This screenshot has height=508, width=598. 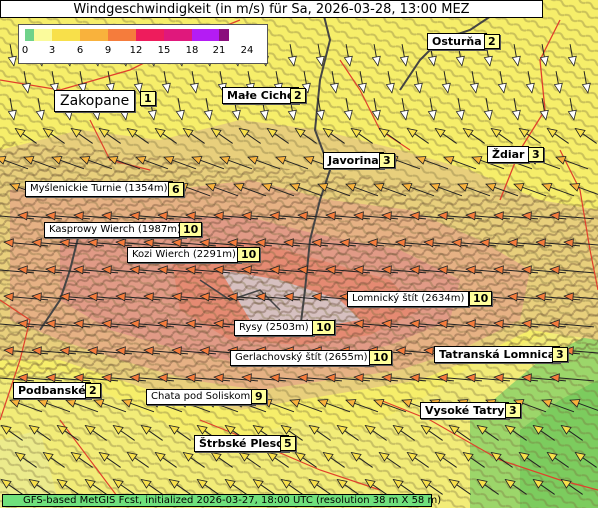 I want to click on legend-tick: 18, so click(x=192, y=50).